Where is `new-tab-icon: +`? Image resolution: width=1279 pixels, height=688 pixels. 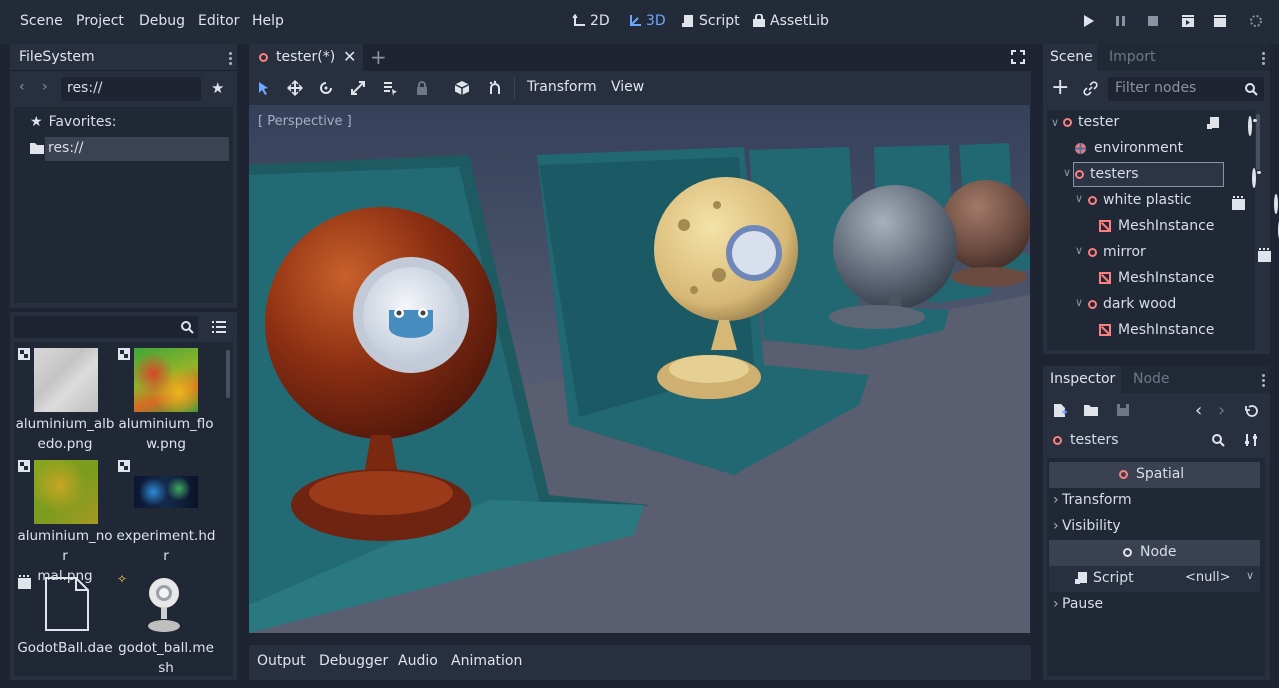 new-tab-icon: + is located at coordinates (378, 57).